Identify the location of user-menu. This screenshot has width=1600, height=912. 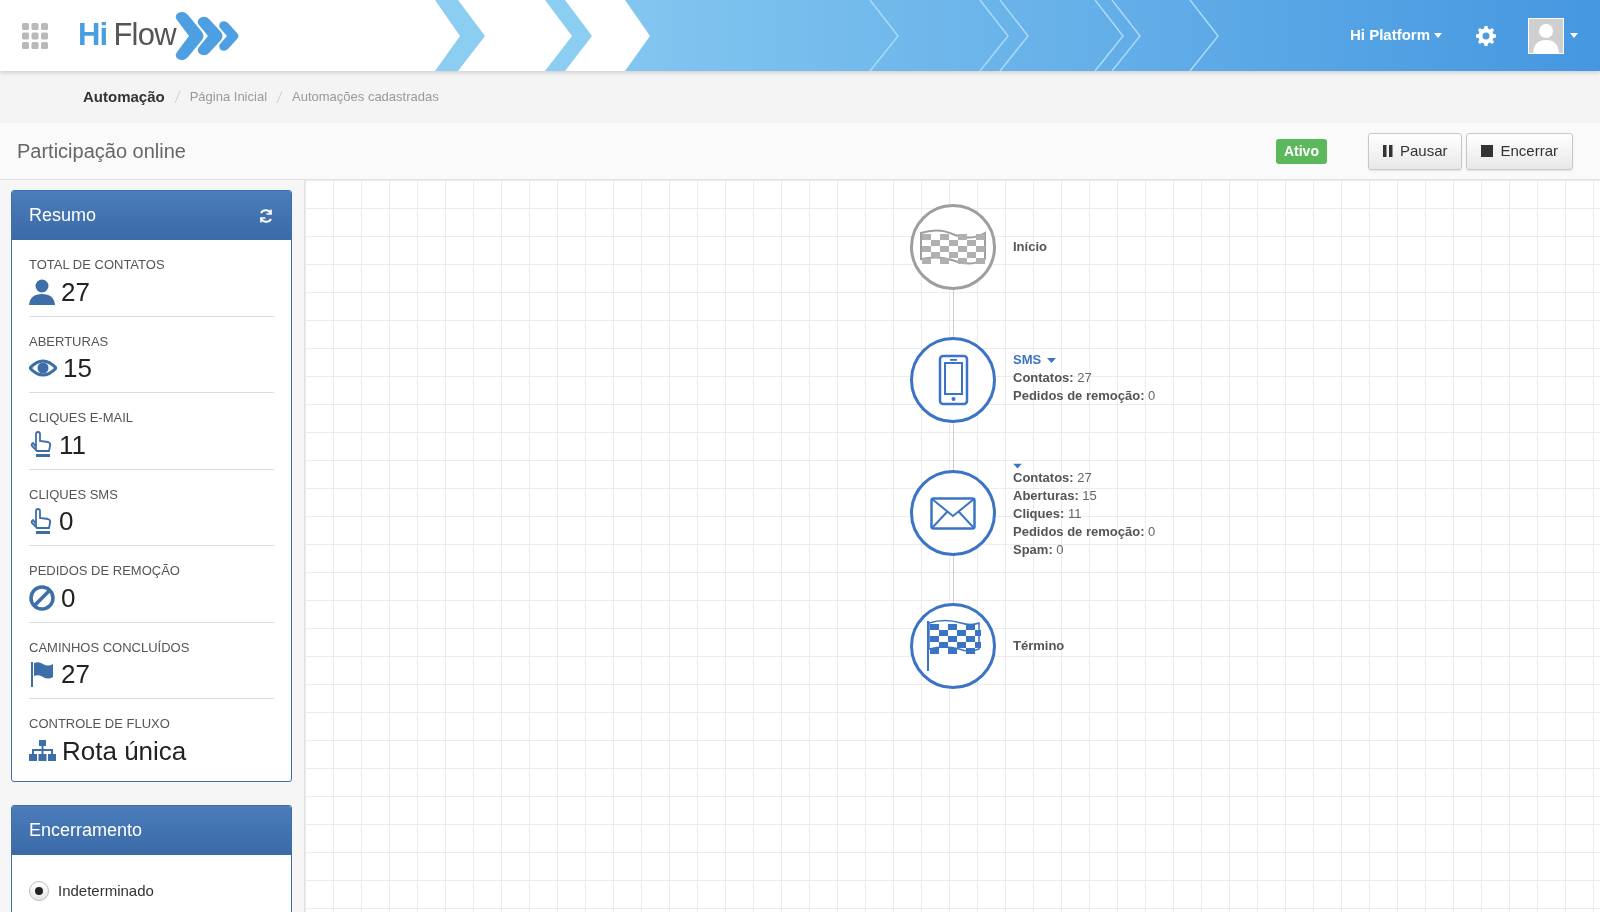
(1553, 35).